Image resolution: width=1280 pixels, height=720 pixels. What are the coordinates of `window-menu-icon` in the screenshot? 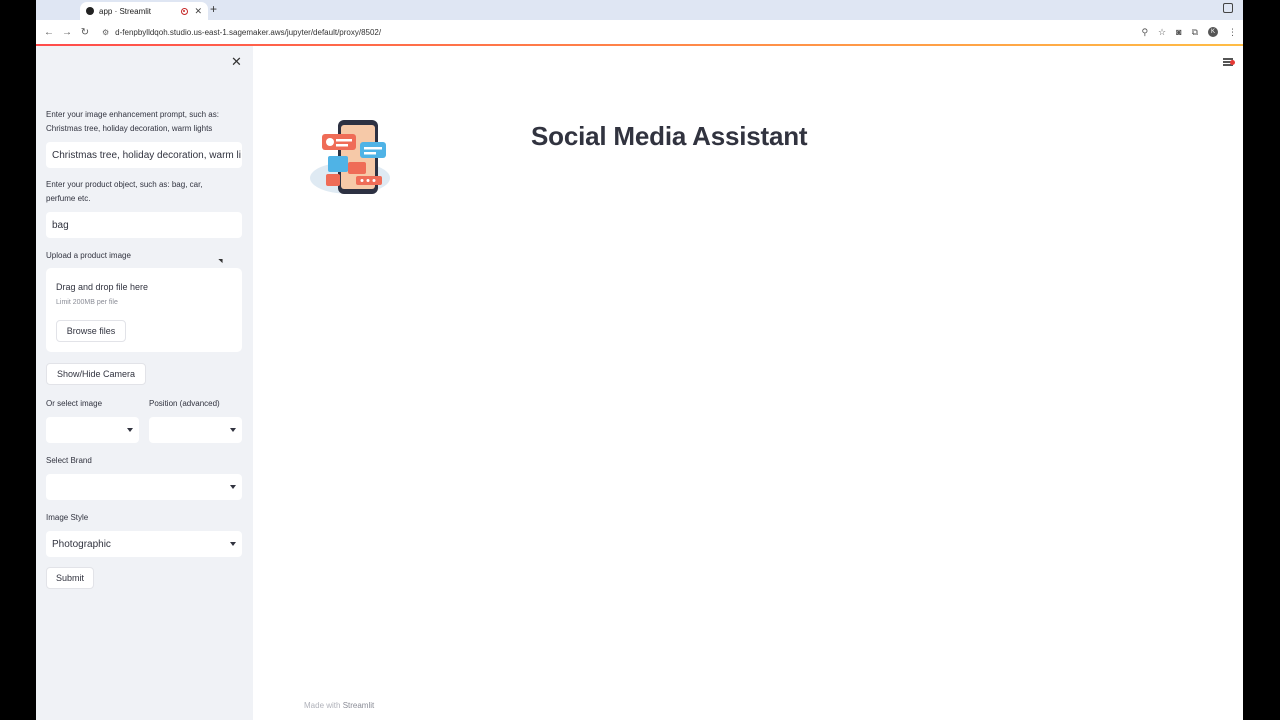 It's located at (1228, 8).